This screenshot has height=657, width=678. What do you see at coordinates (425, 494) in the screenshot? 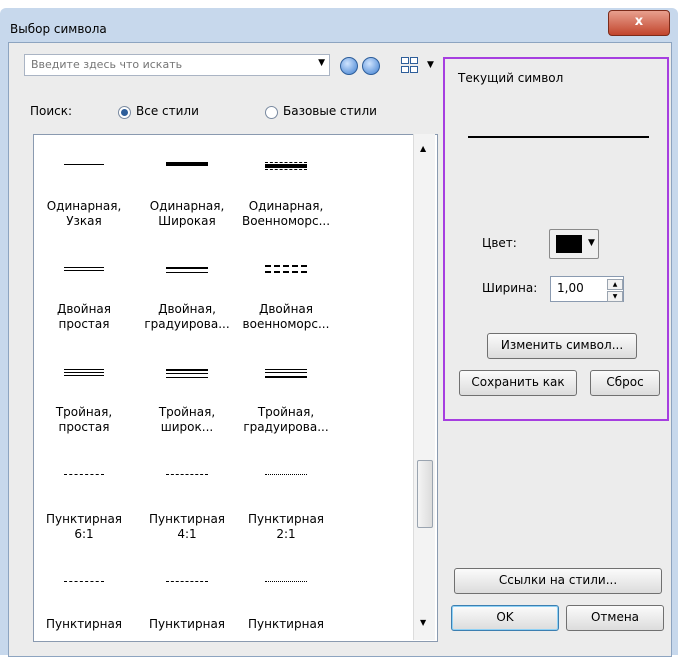
I see `scroll-thumb` at bounding box center [425, 494].